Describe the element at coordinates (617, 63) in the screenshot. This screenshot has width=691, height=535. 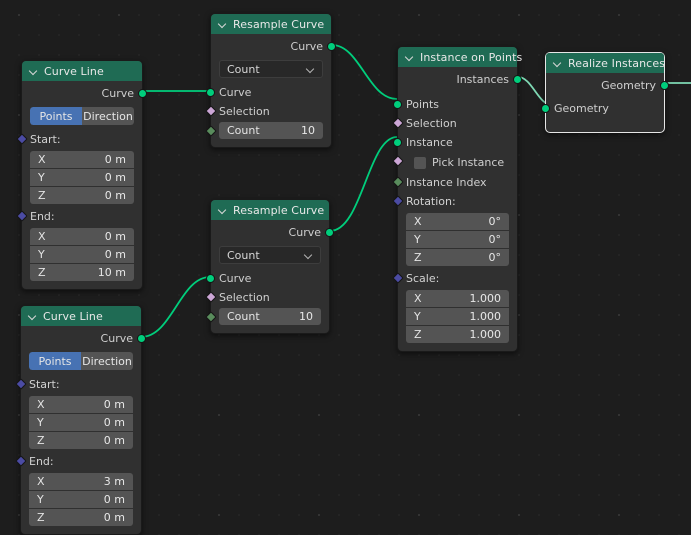
I see `node-title: Realize Instances` at that location.